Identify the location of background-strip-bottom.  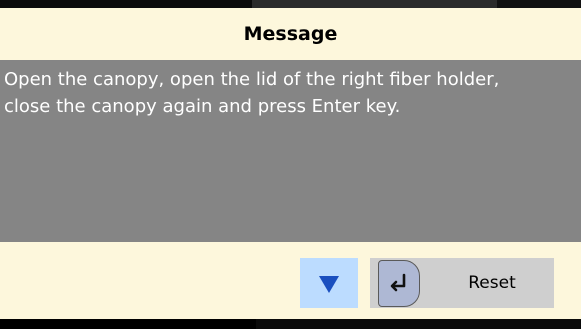
(290, 324).